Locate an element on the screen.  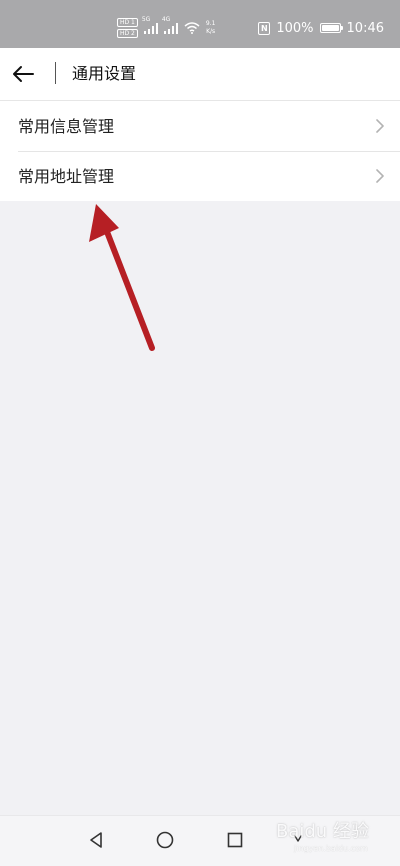
sim-badges: HD 1 HD 2 is located at coordinates (127, 28).